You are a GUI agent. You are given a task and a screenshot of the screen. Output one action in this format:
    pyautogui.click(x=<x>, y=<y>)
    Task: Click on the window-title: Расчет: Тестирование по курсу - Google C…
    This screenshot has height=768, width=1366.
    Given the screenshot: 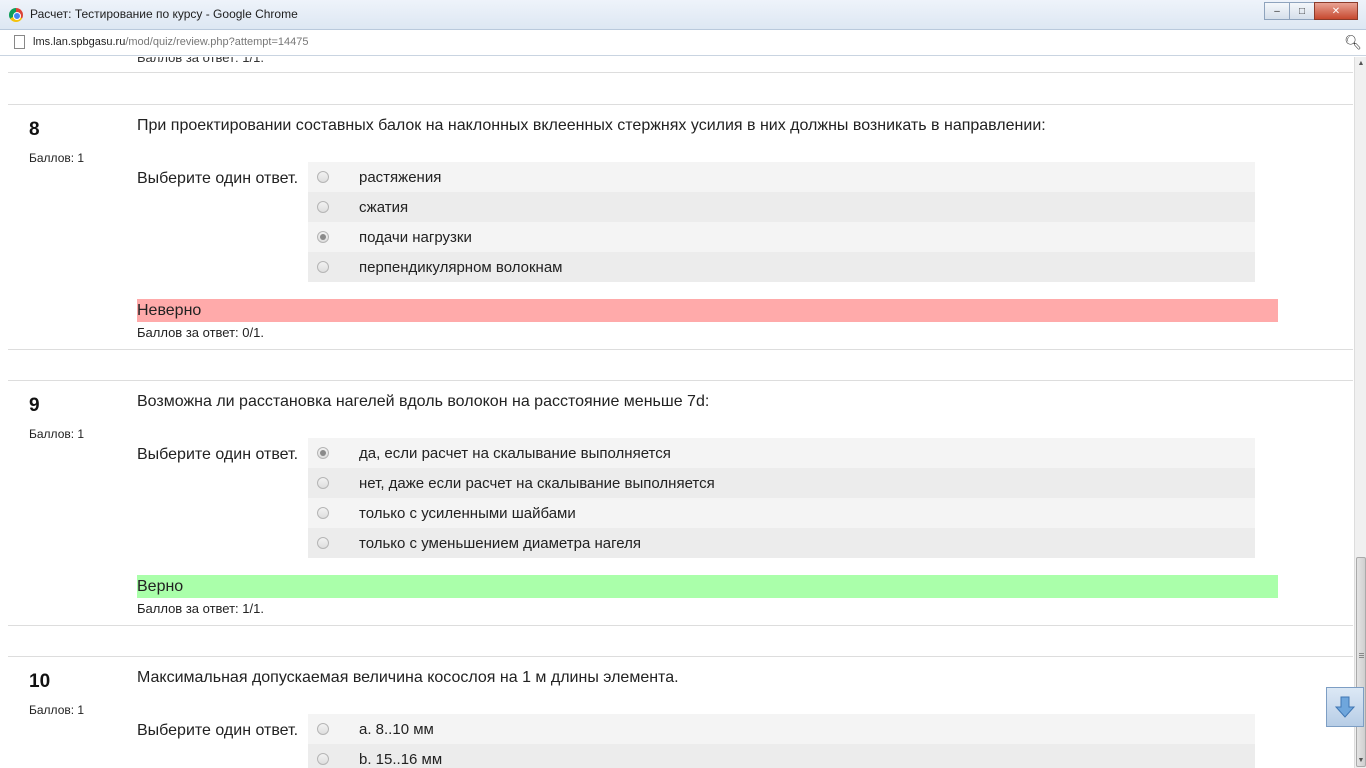 What is the action you would take?
    pyautogui.click(x=164, y=14)
    